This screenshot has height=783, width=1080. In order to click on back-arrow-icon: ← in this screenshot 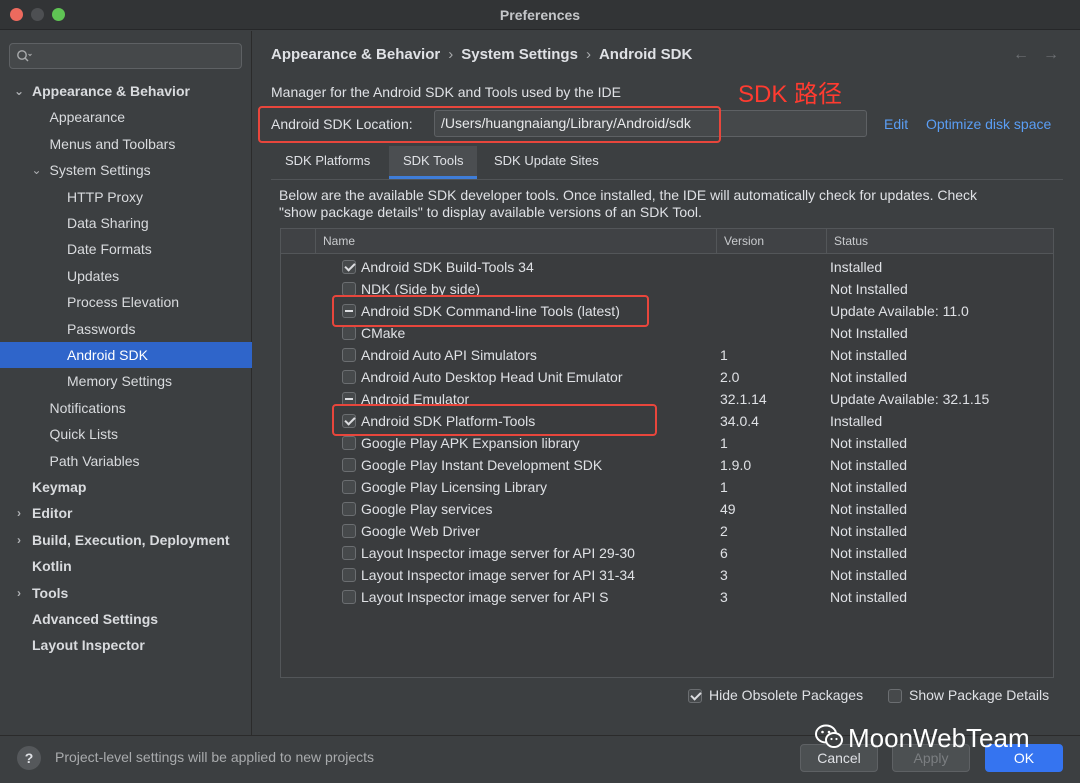, I will do `click(1021, 55)`.